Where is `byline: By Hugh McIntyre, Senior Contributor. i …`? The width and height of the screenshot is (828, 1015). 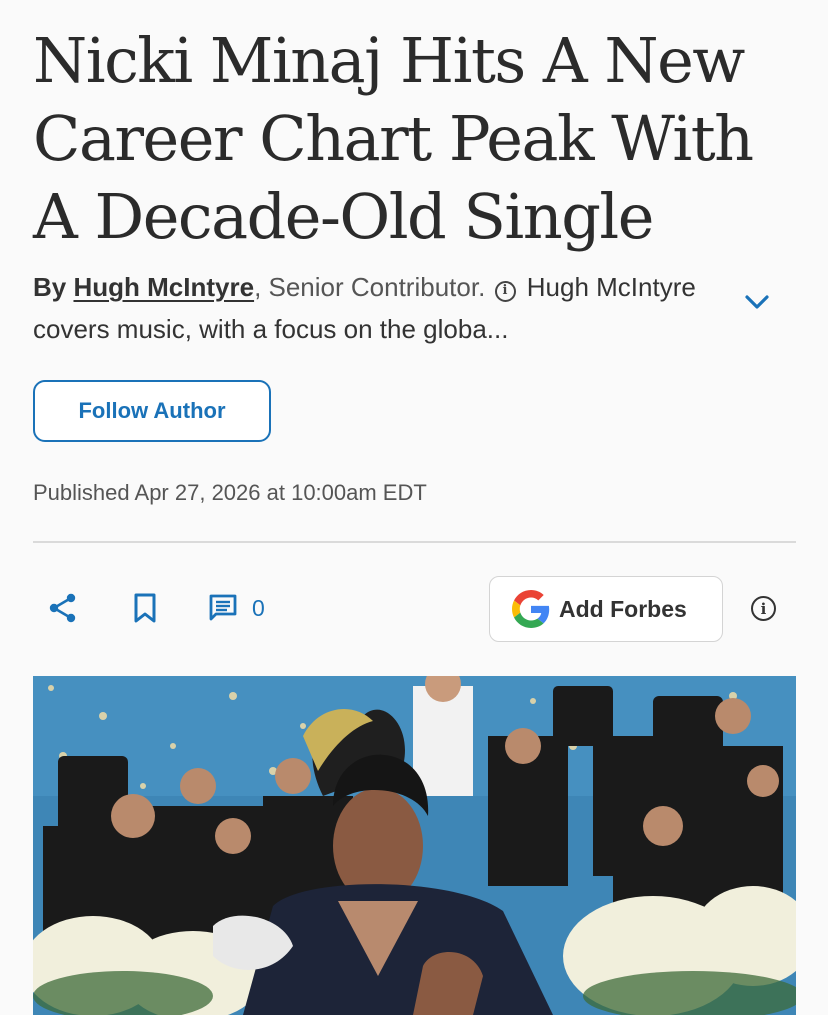 byline: By Hugh McIntyre, Senior Contributor. i … is located at coordinates (373, 308).